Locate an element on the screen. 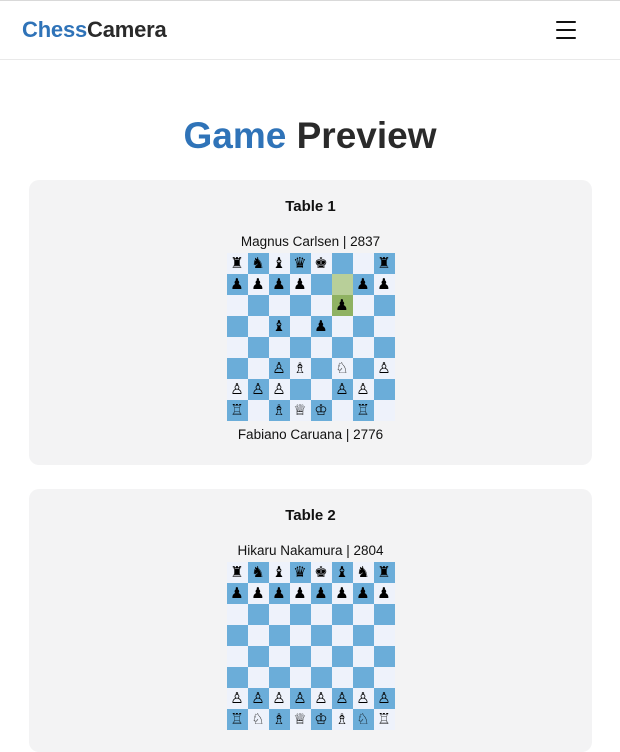  logo: ChessCamera is located at coordinates (94, 30).